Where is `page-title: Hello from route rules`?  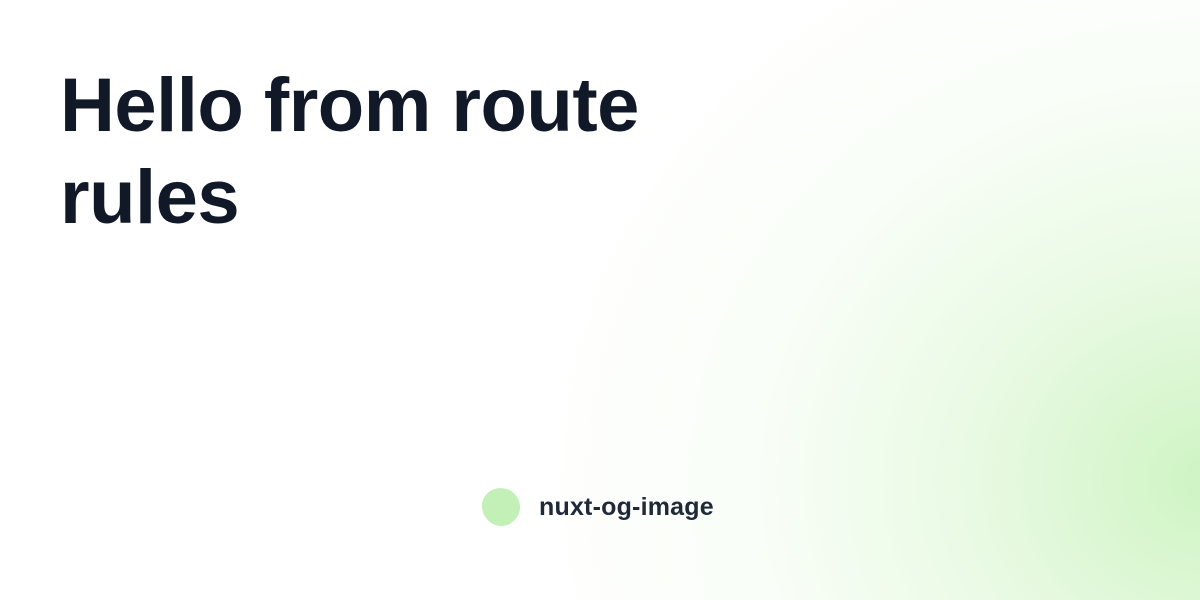
page-title: Hello from route rules is located at coordinates (349, 151).